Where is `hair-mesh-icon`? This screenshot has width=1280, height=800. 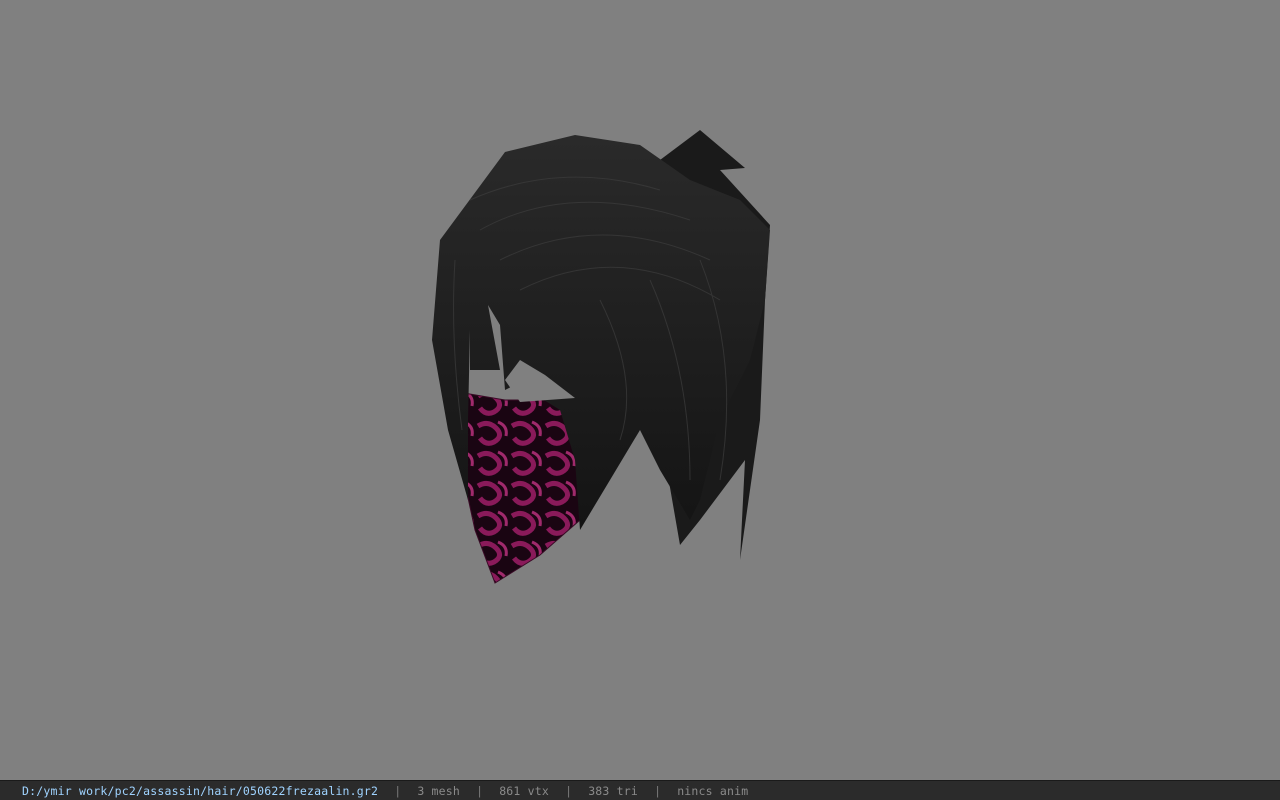
hair-mesh-icon is located at coordinates (601, 357).